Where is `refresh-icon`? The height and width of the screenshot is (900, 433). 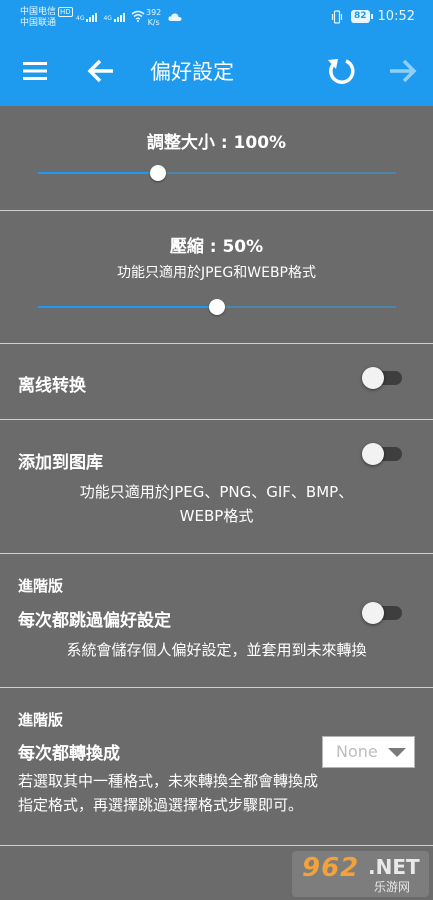 refresh-icon is located at coordinates (341, 71).